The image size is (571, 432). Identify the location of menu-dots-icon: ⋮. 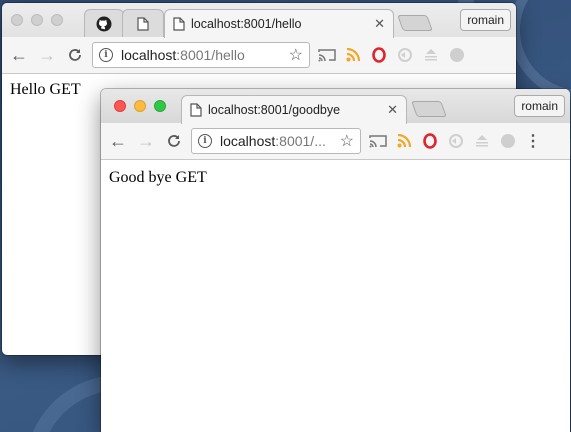
(533, 141).